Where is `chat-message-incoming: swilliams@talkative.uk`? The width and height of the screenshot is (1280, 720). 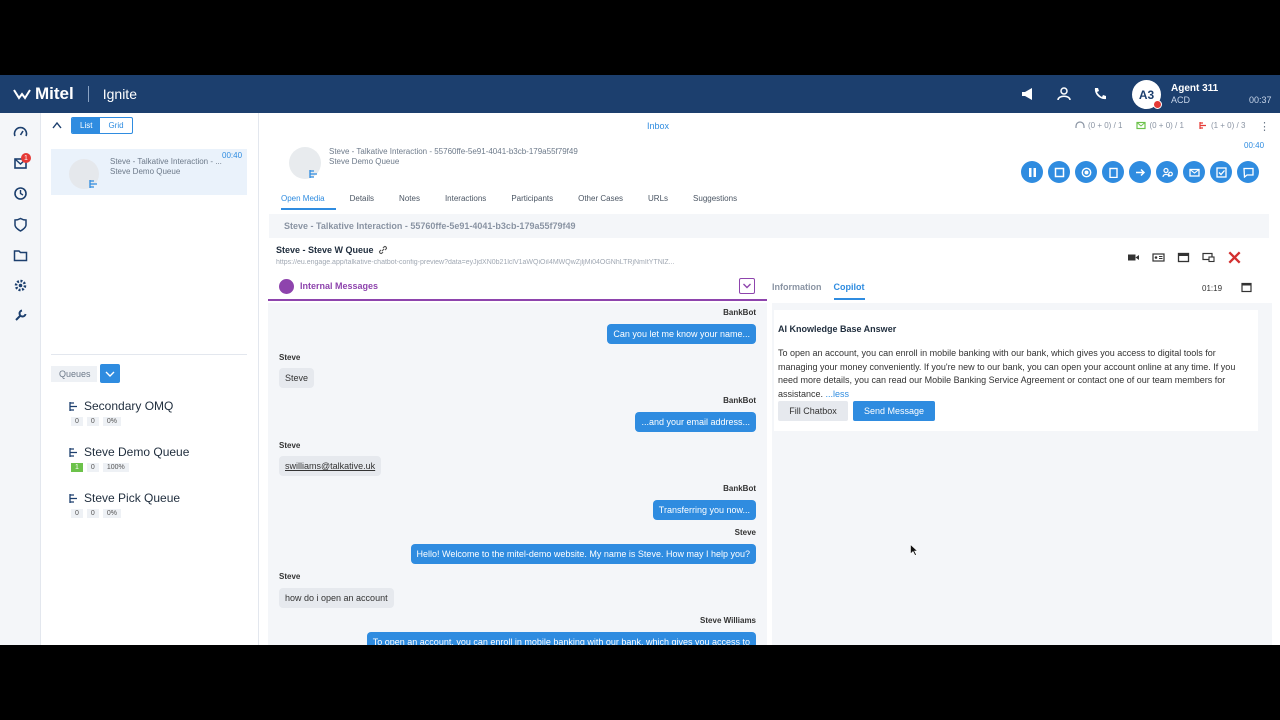 chat-message-incoming: swilliams@talkative.uk is located at coordinates (330, 466).